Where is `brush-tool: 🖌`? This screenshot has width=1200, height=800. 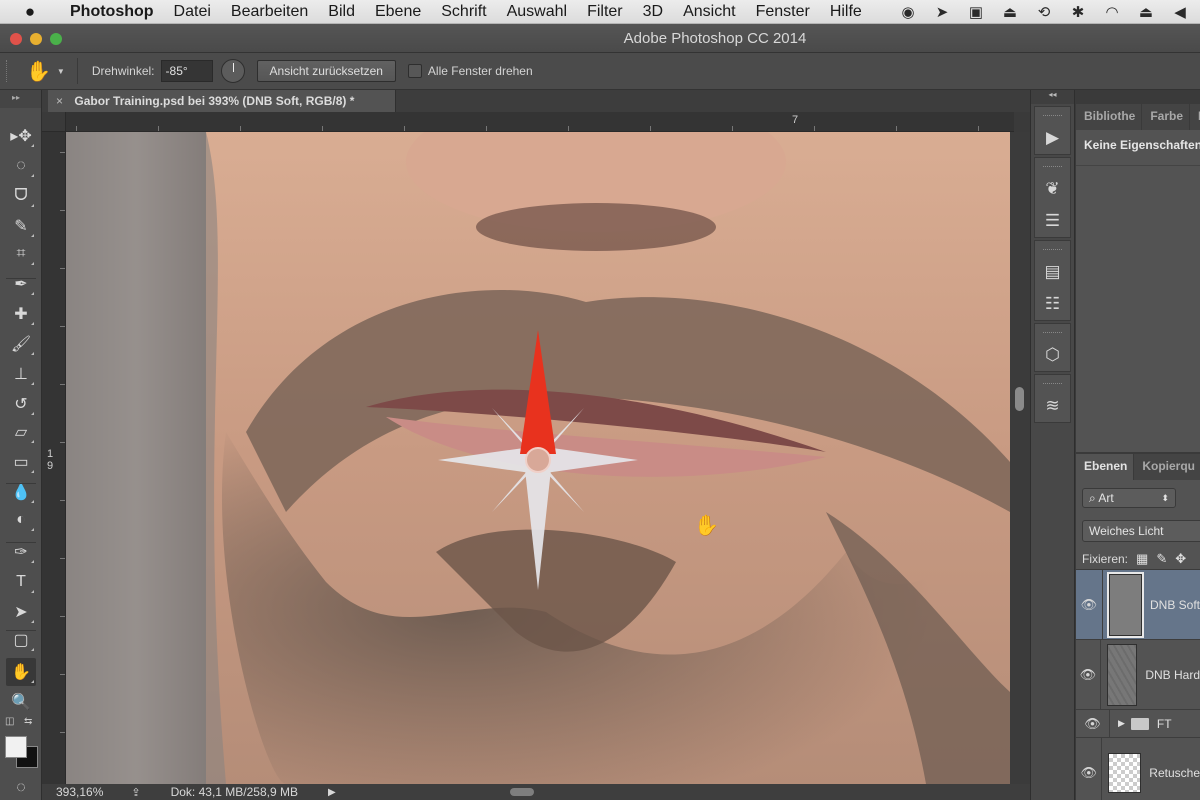 brush-tool: 🖌 is located at coordinates (21, 344).